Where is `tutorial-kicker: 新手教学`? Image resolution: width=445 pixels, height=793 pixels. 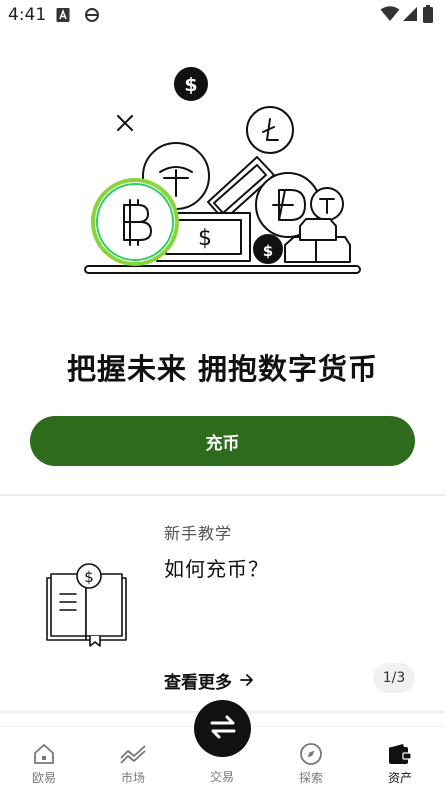 tutorial-kicker: 新手教学 is located at coordinates (198, 533).